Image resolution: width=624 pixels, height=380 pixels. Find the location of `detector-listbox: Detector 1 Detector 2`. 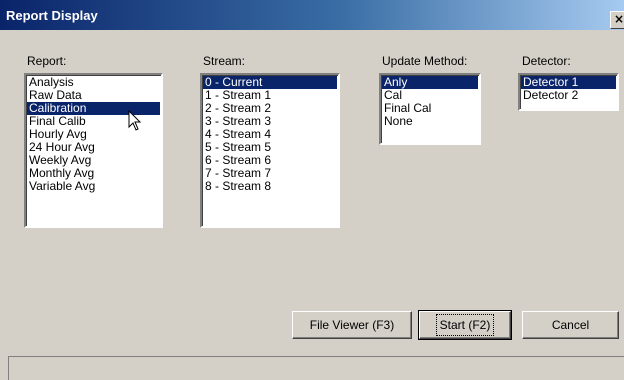

detector-listbox: Detector 1 Detector 2 is located at coordinates (568, 92).